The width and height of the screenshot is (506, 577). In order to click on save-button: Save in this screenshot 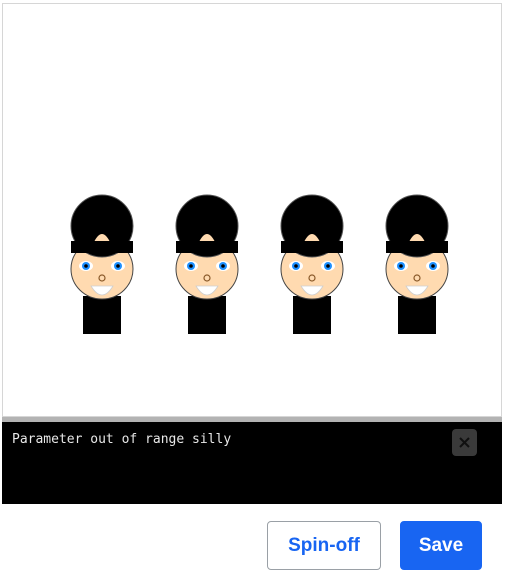, I will do `click(441, 545)`.